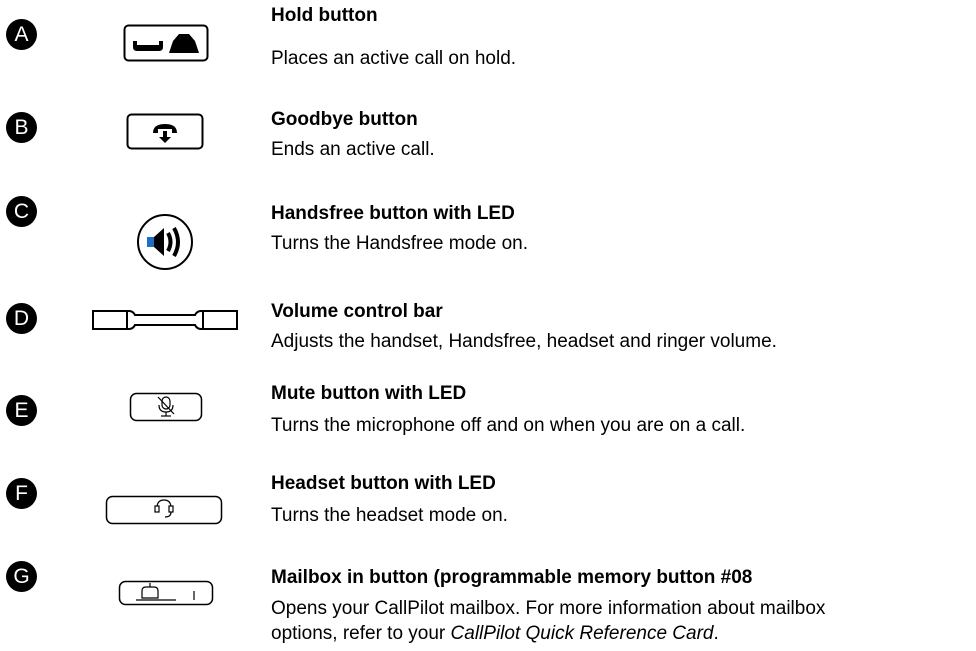 Image resolution: width=976 pixels, height=651 pixels. Describe the element at coordinates (164, 510) in the screenshot. I see `headset-icon` at that location.